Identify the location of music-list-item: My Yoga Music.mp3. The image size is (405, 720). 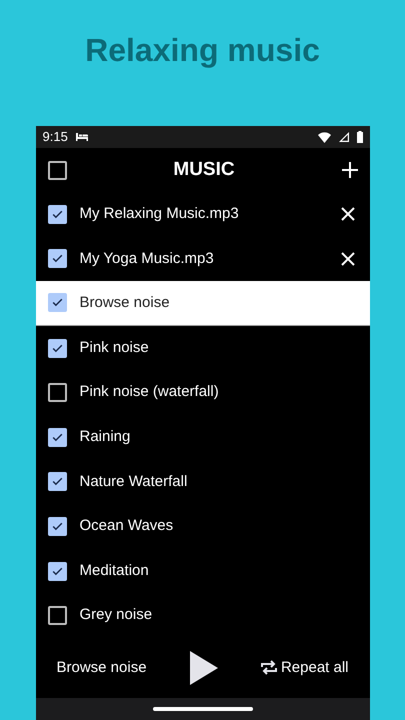
(203, 259).